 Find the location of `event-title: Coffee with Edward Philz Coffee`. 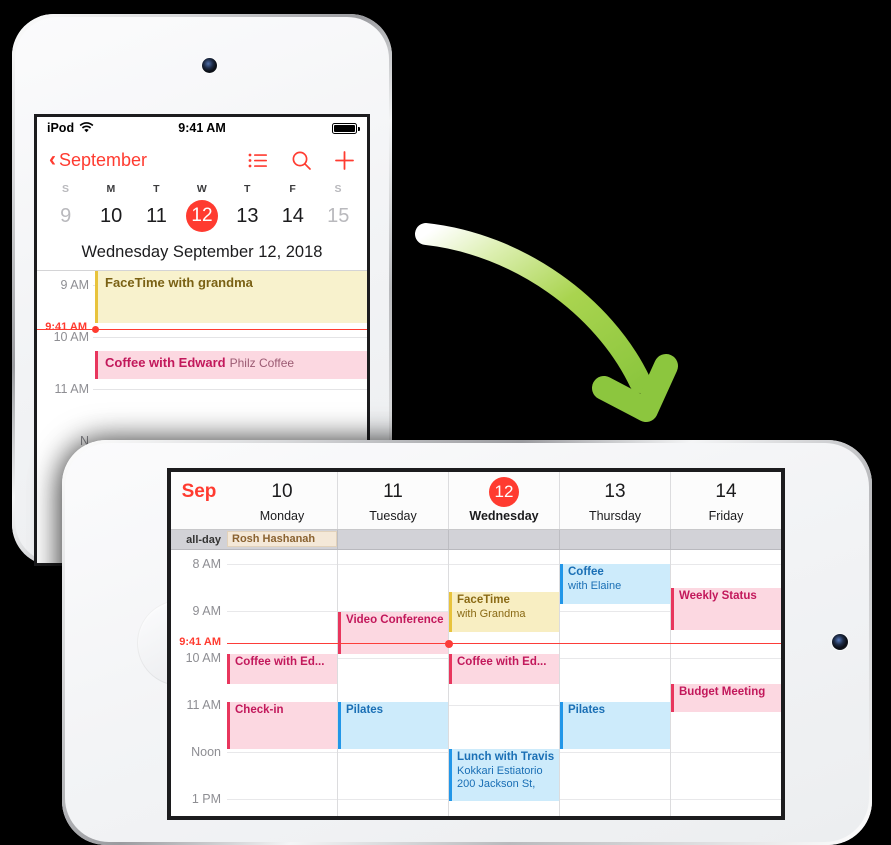

event-title: Coffee with Edward Philz Coffee is located at coordinates (200, 362).